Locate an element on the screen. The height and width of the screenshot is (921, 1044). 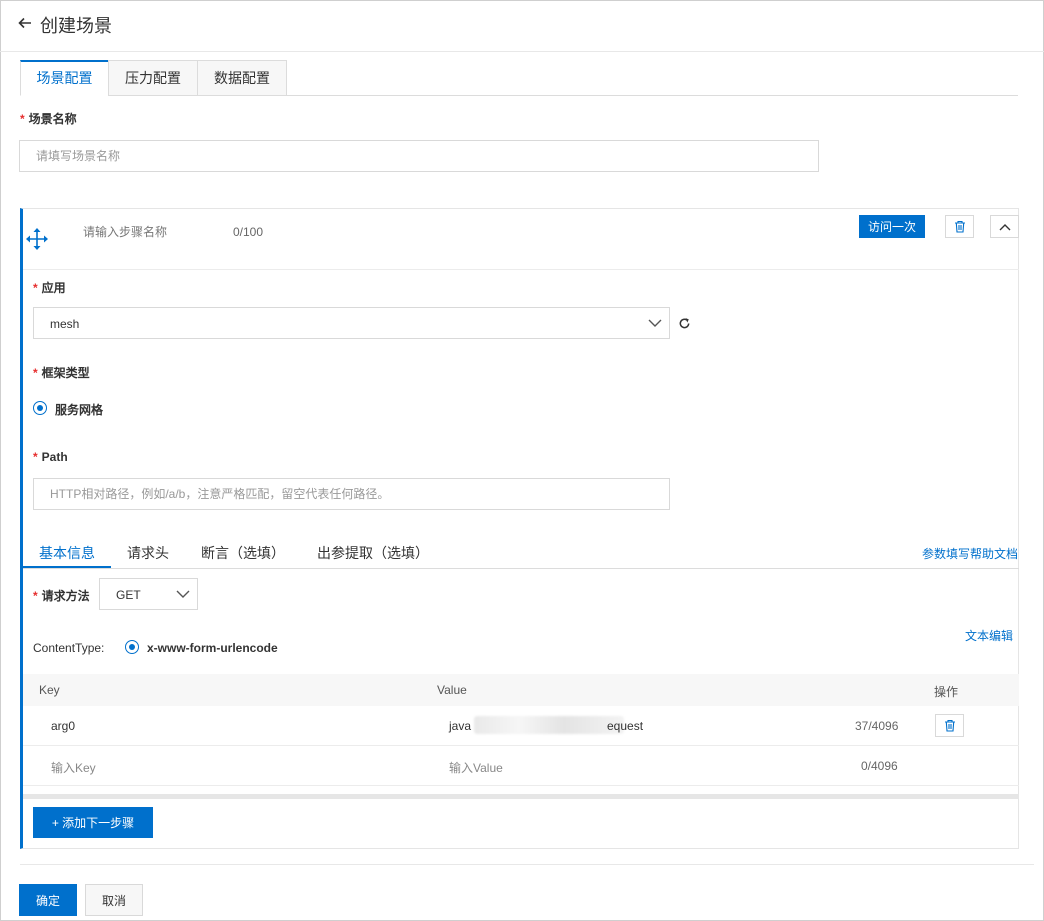
row-value-suffix: equest is located at coordinates (625, 726).